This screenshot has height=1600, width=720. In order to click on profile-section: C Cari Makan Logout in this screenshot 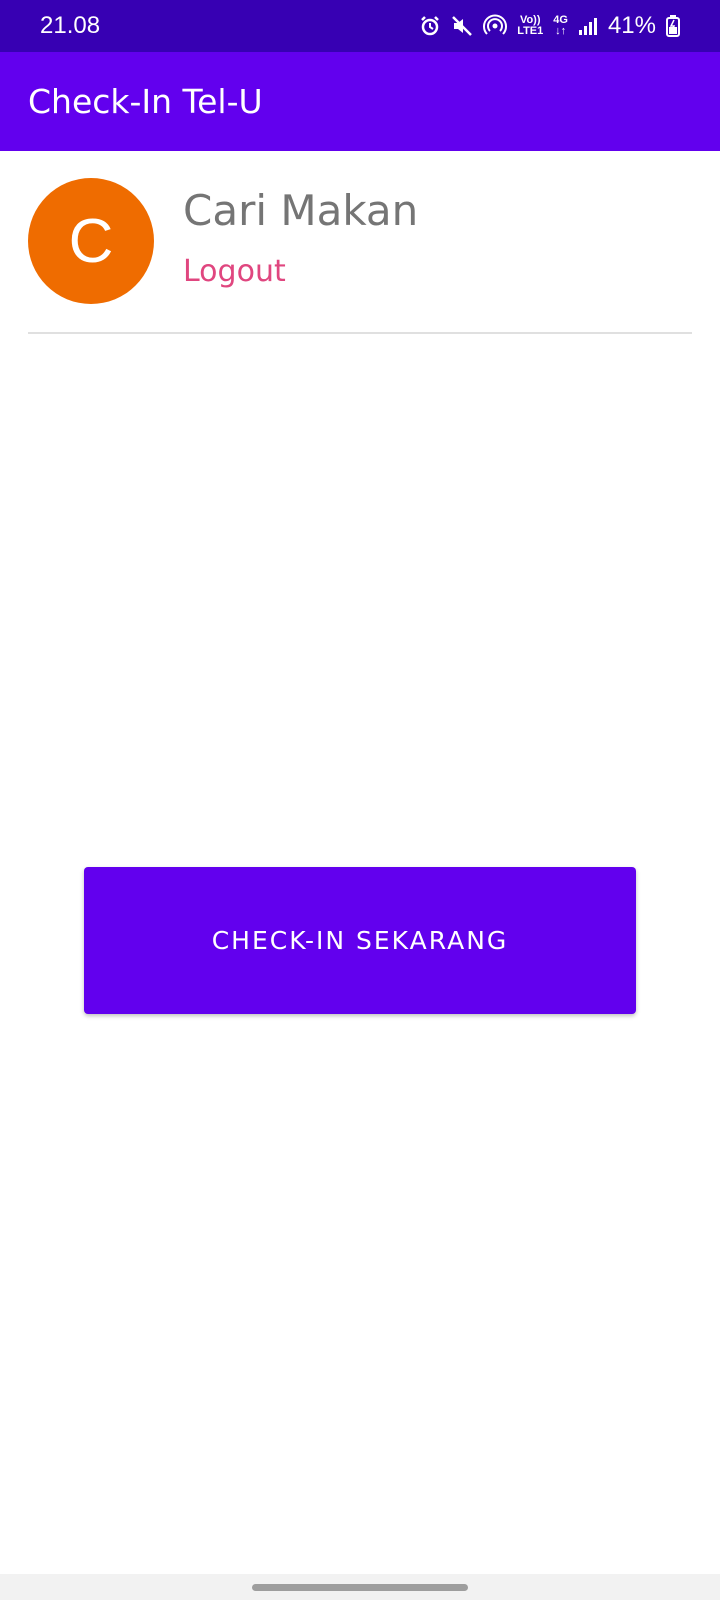, I will do `click(360, 241)`.